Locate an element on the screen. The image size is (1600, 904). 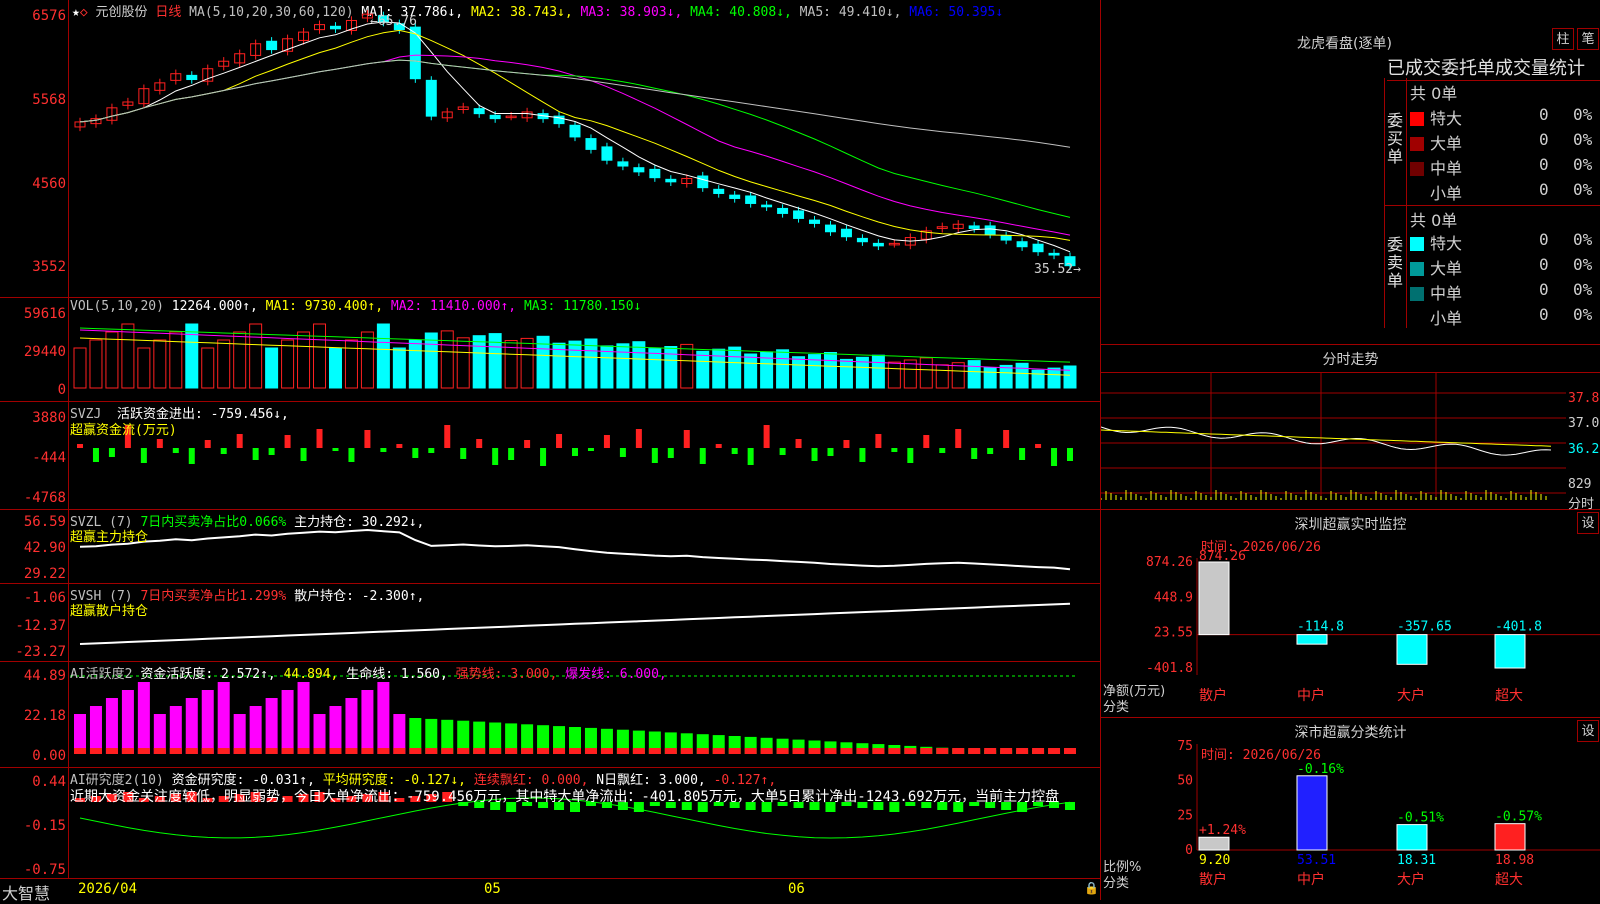
bar-label: -114.8 is located at coordinates (1320, 627).